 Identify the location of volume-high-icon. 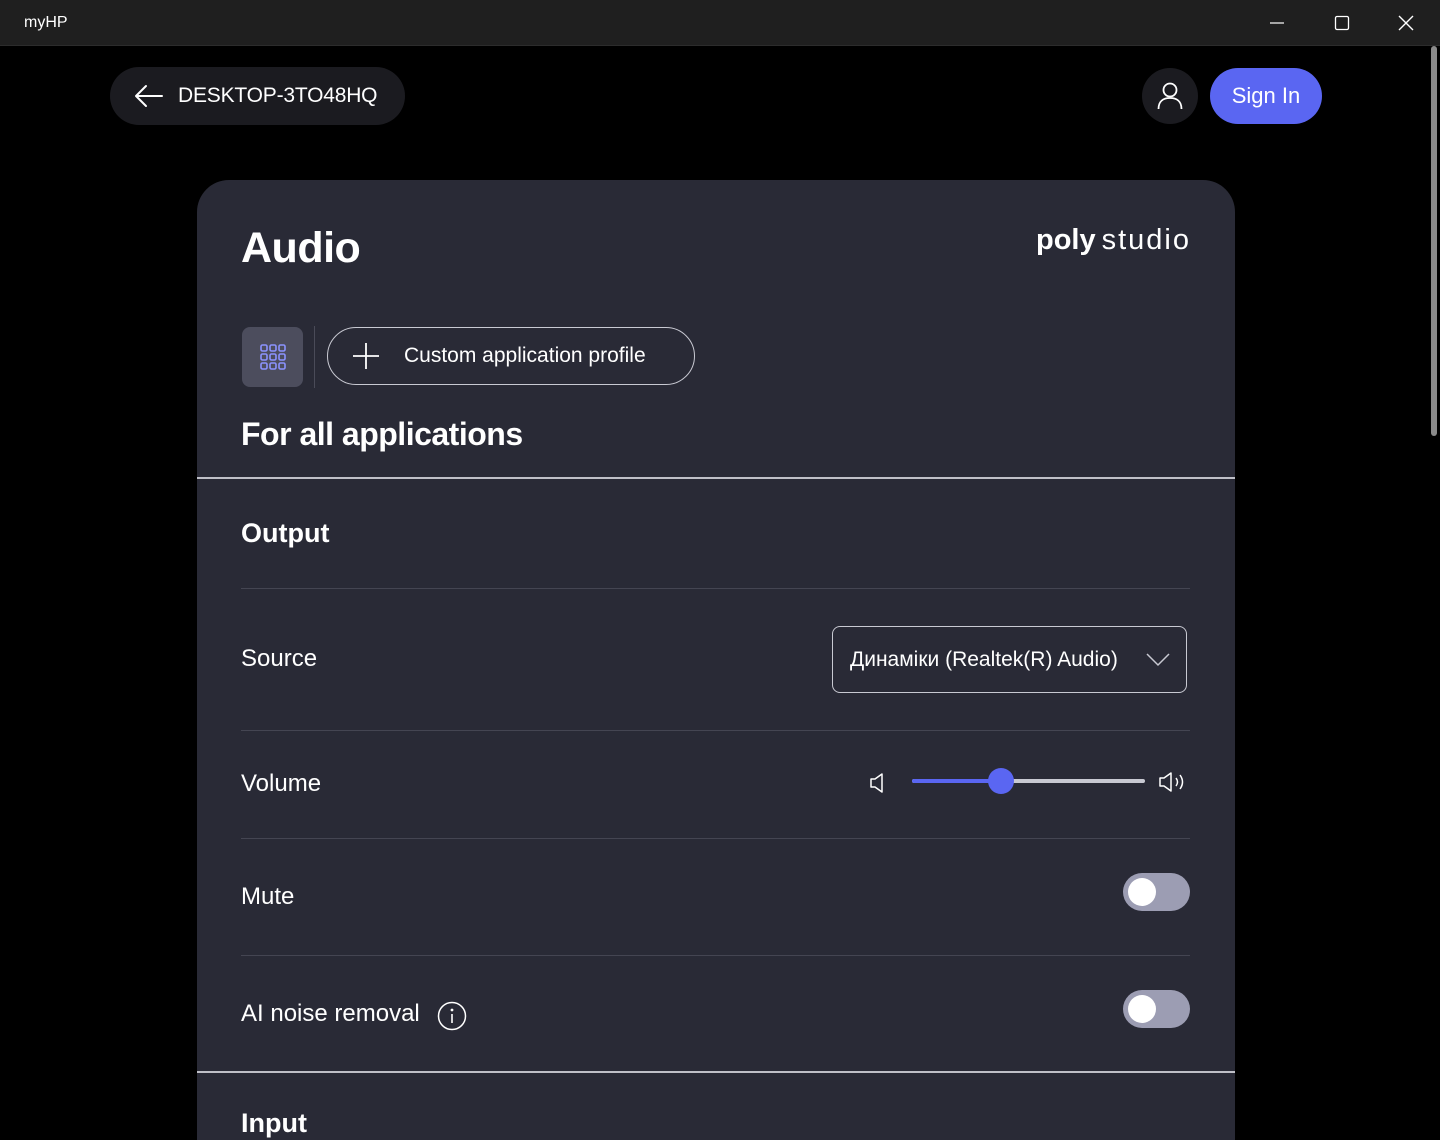
(1174, 782).